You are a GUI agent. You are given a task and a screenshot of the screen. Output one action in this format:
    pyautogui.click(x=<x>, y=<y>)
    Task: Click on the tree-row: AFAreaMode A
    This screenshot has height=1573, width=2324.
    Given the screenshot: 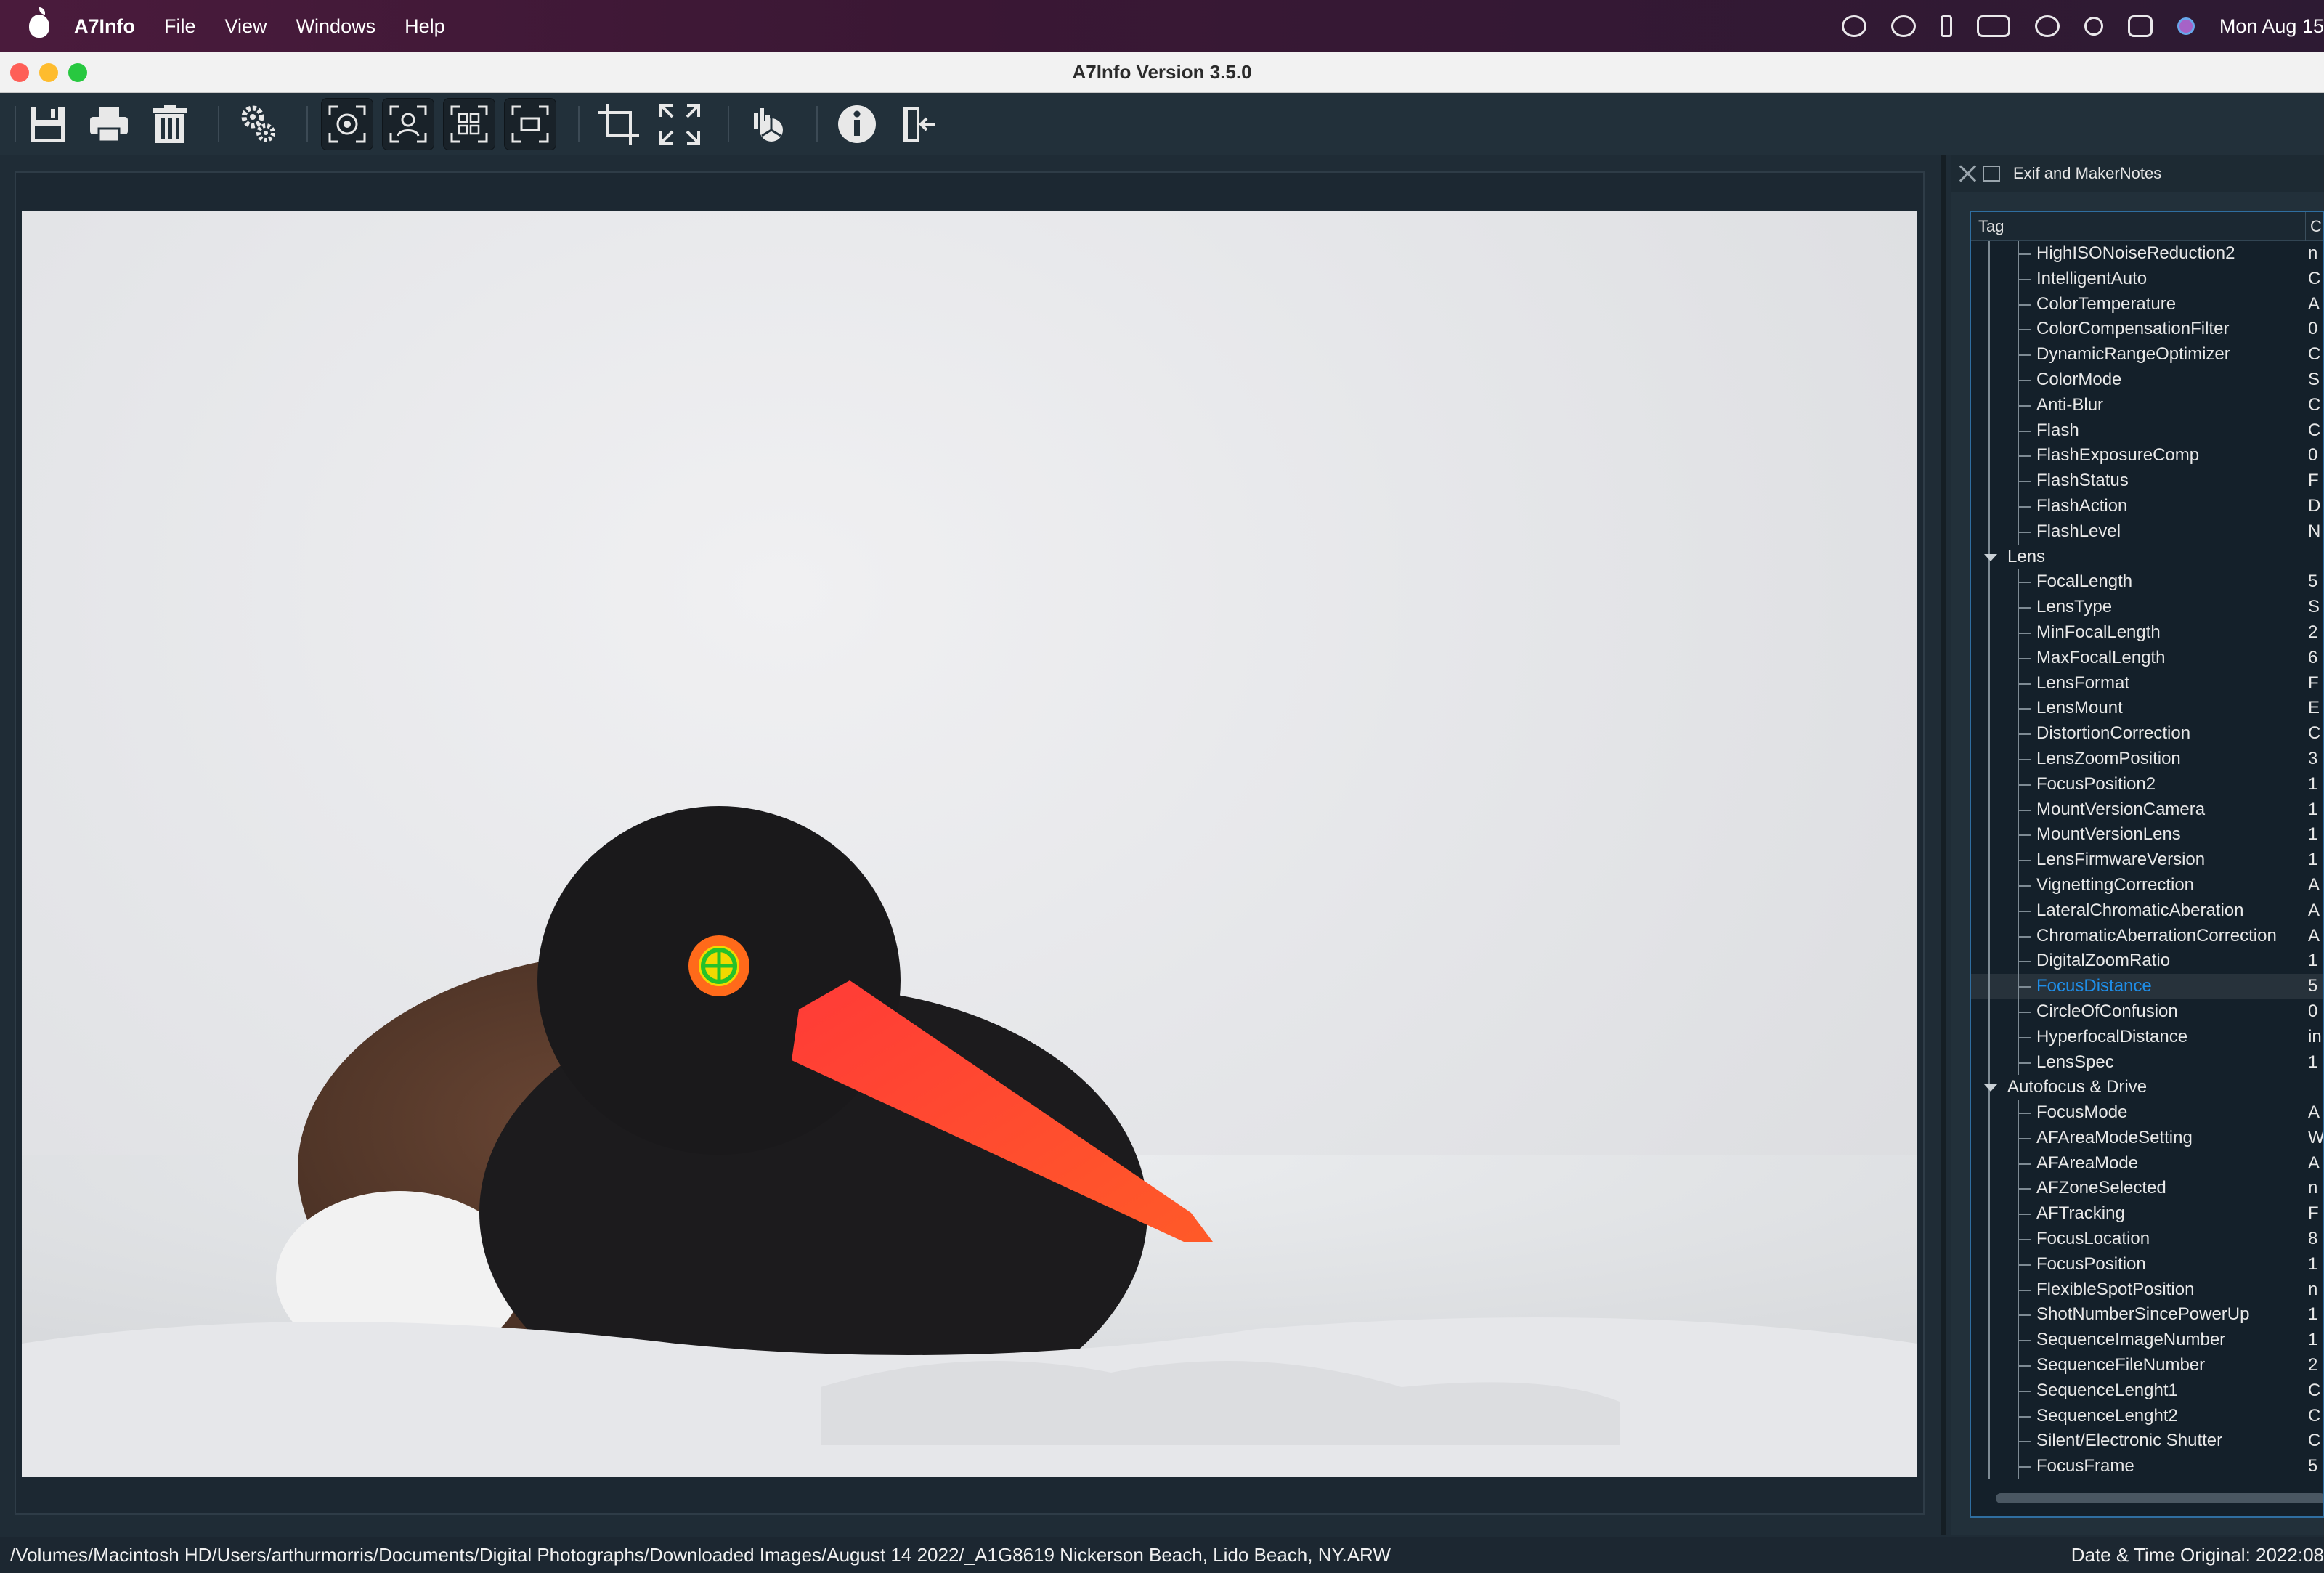 What is the action you would take?
    pyautogui.click(x=2147, y=1163)
    